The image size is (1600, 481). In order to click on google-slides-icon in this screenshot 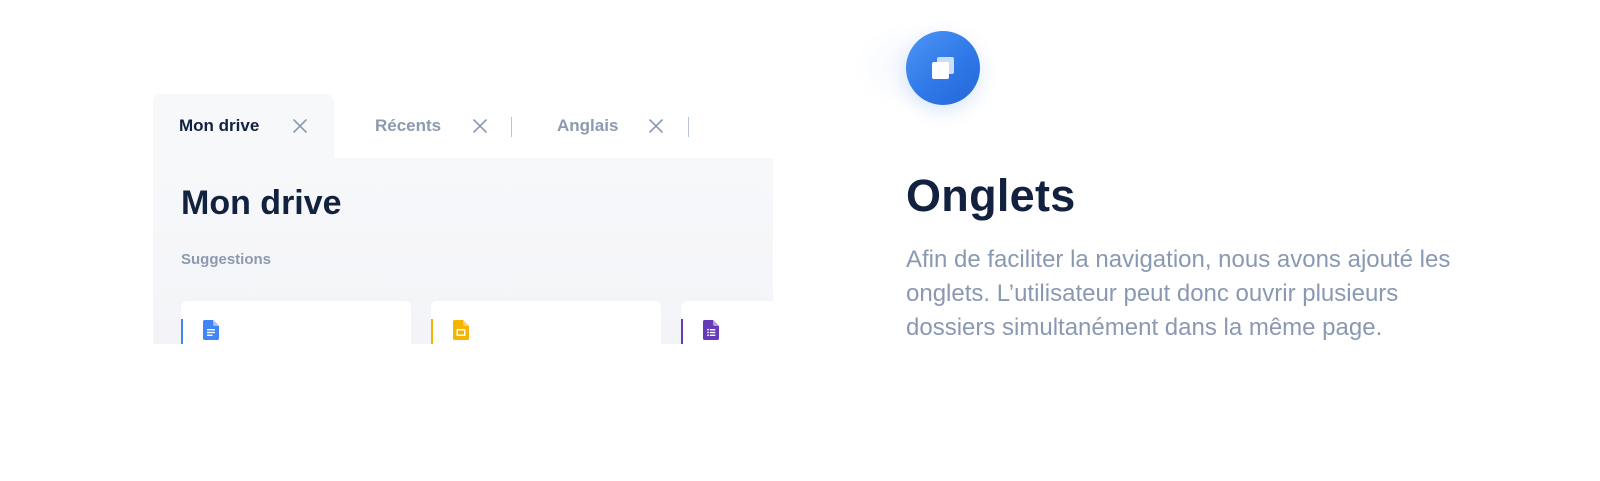, I will do `click(461, 330)`.